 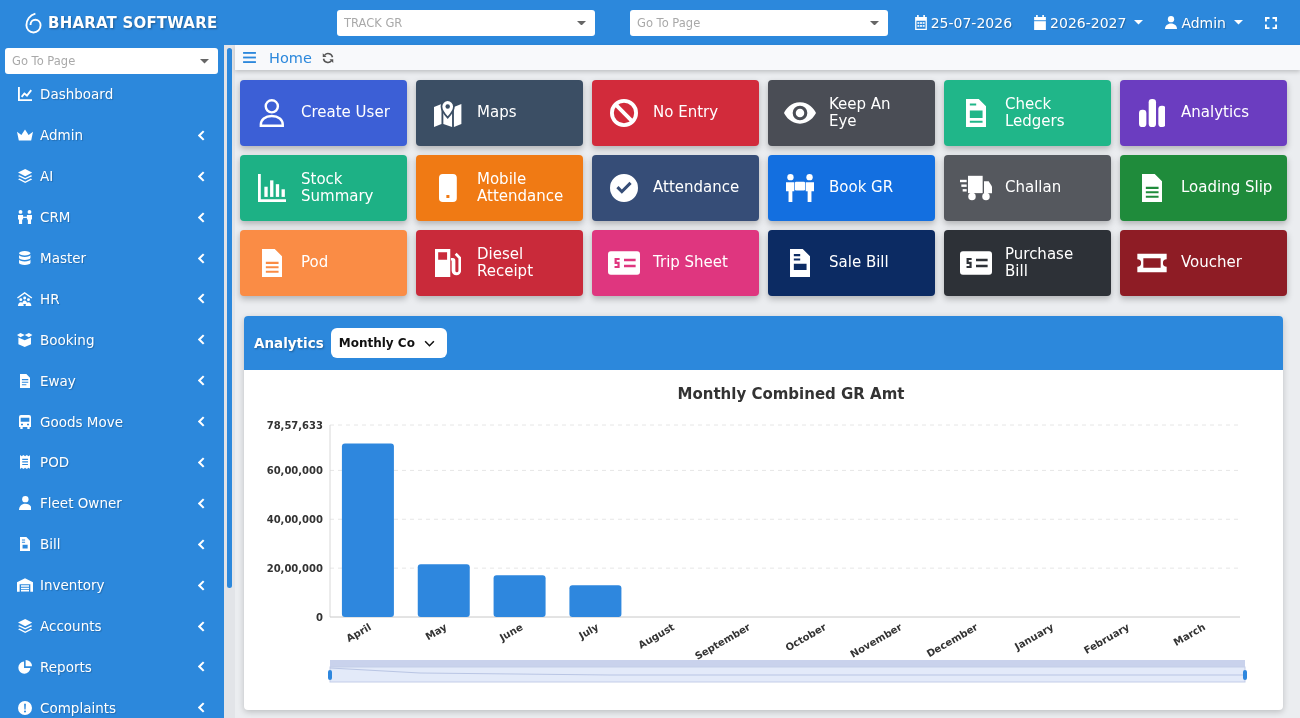 I want to click on menu-icon, so click(x=249, y=57).